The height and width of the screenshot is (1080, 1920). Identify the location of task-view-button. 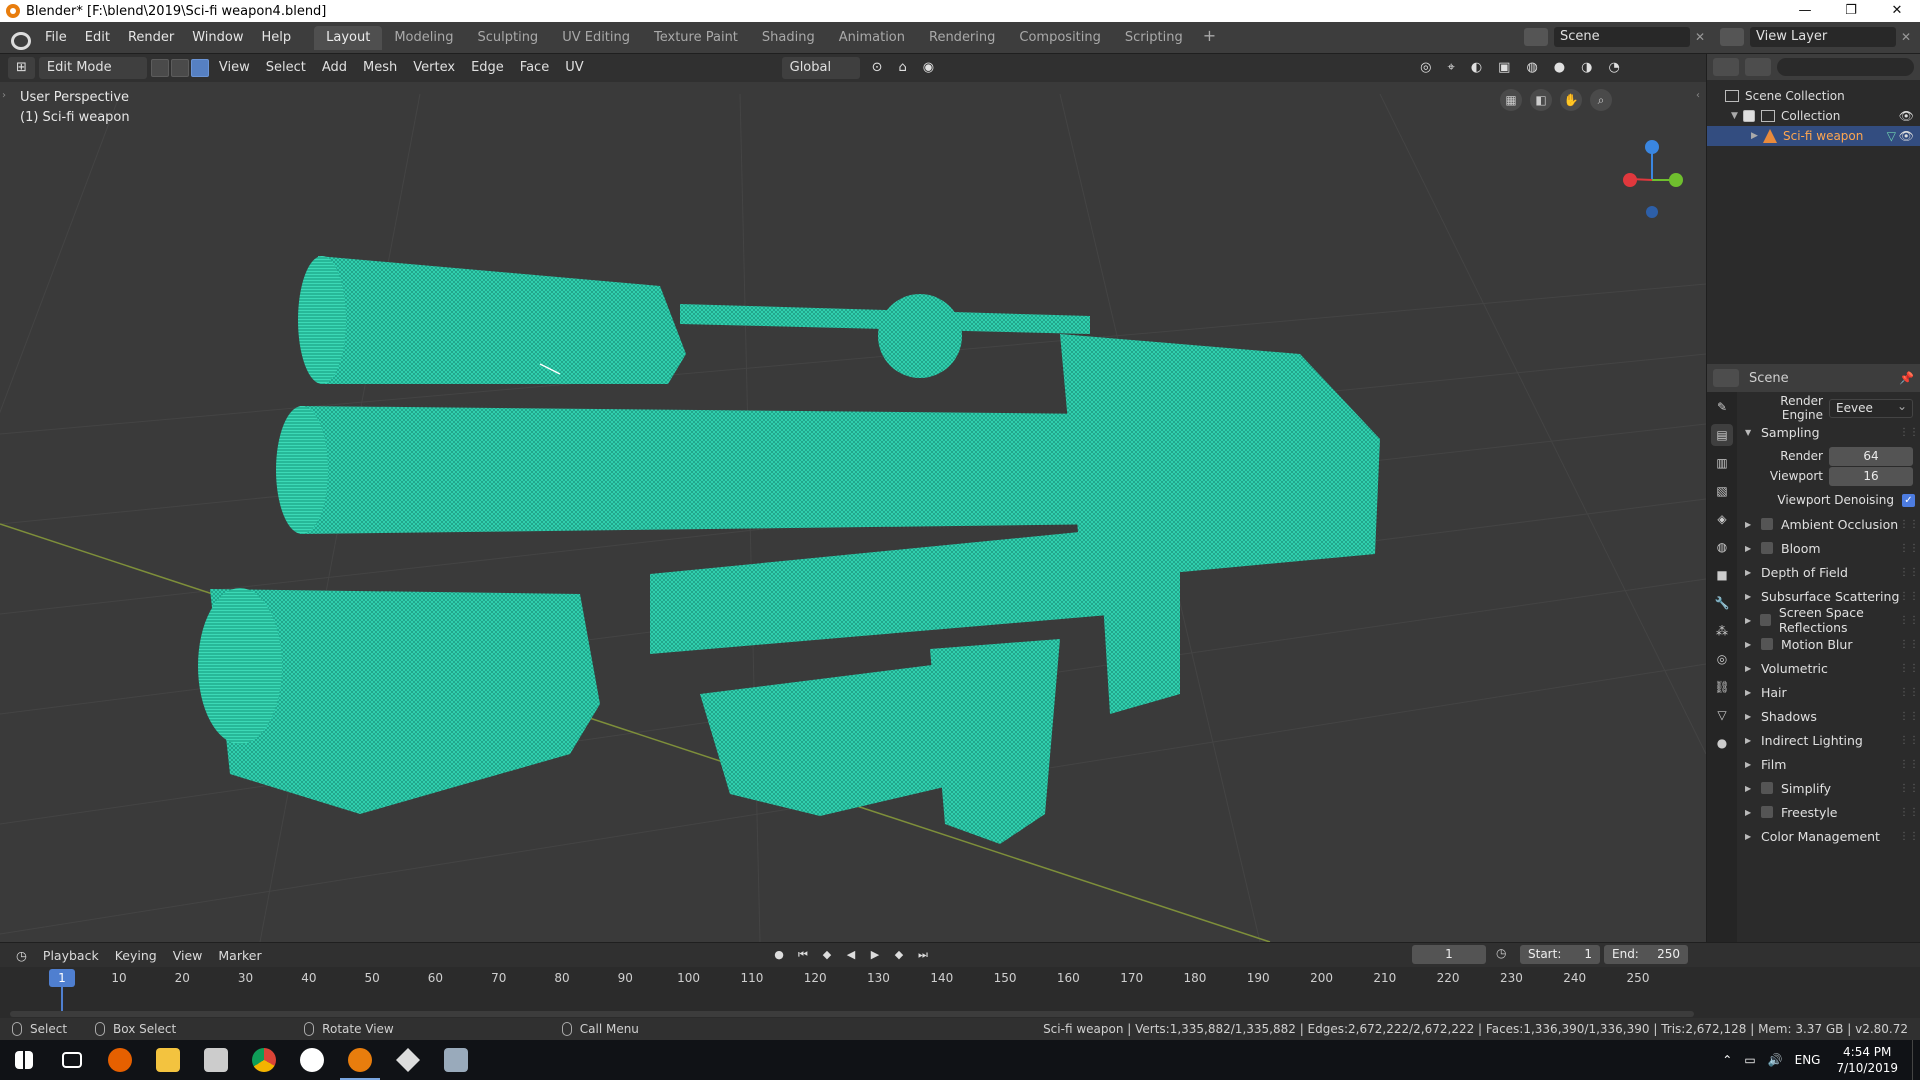
(72, 1060).